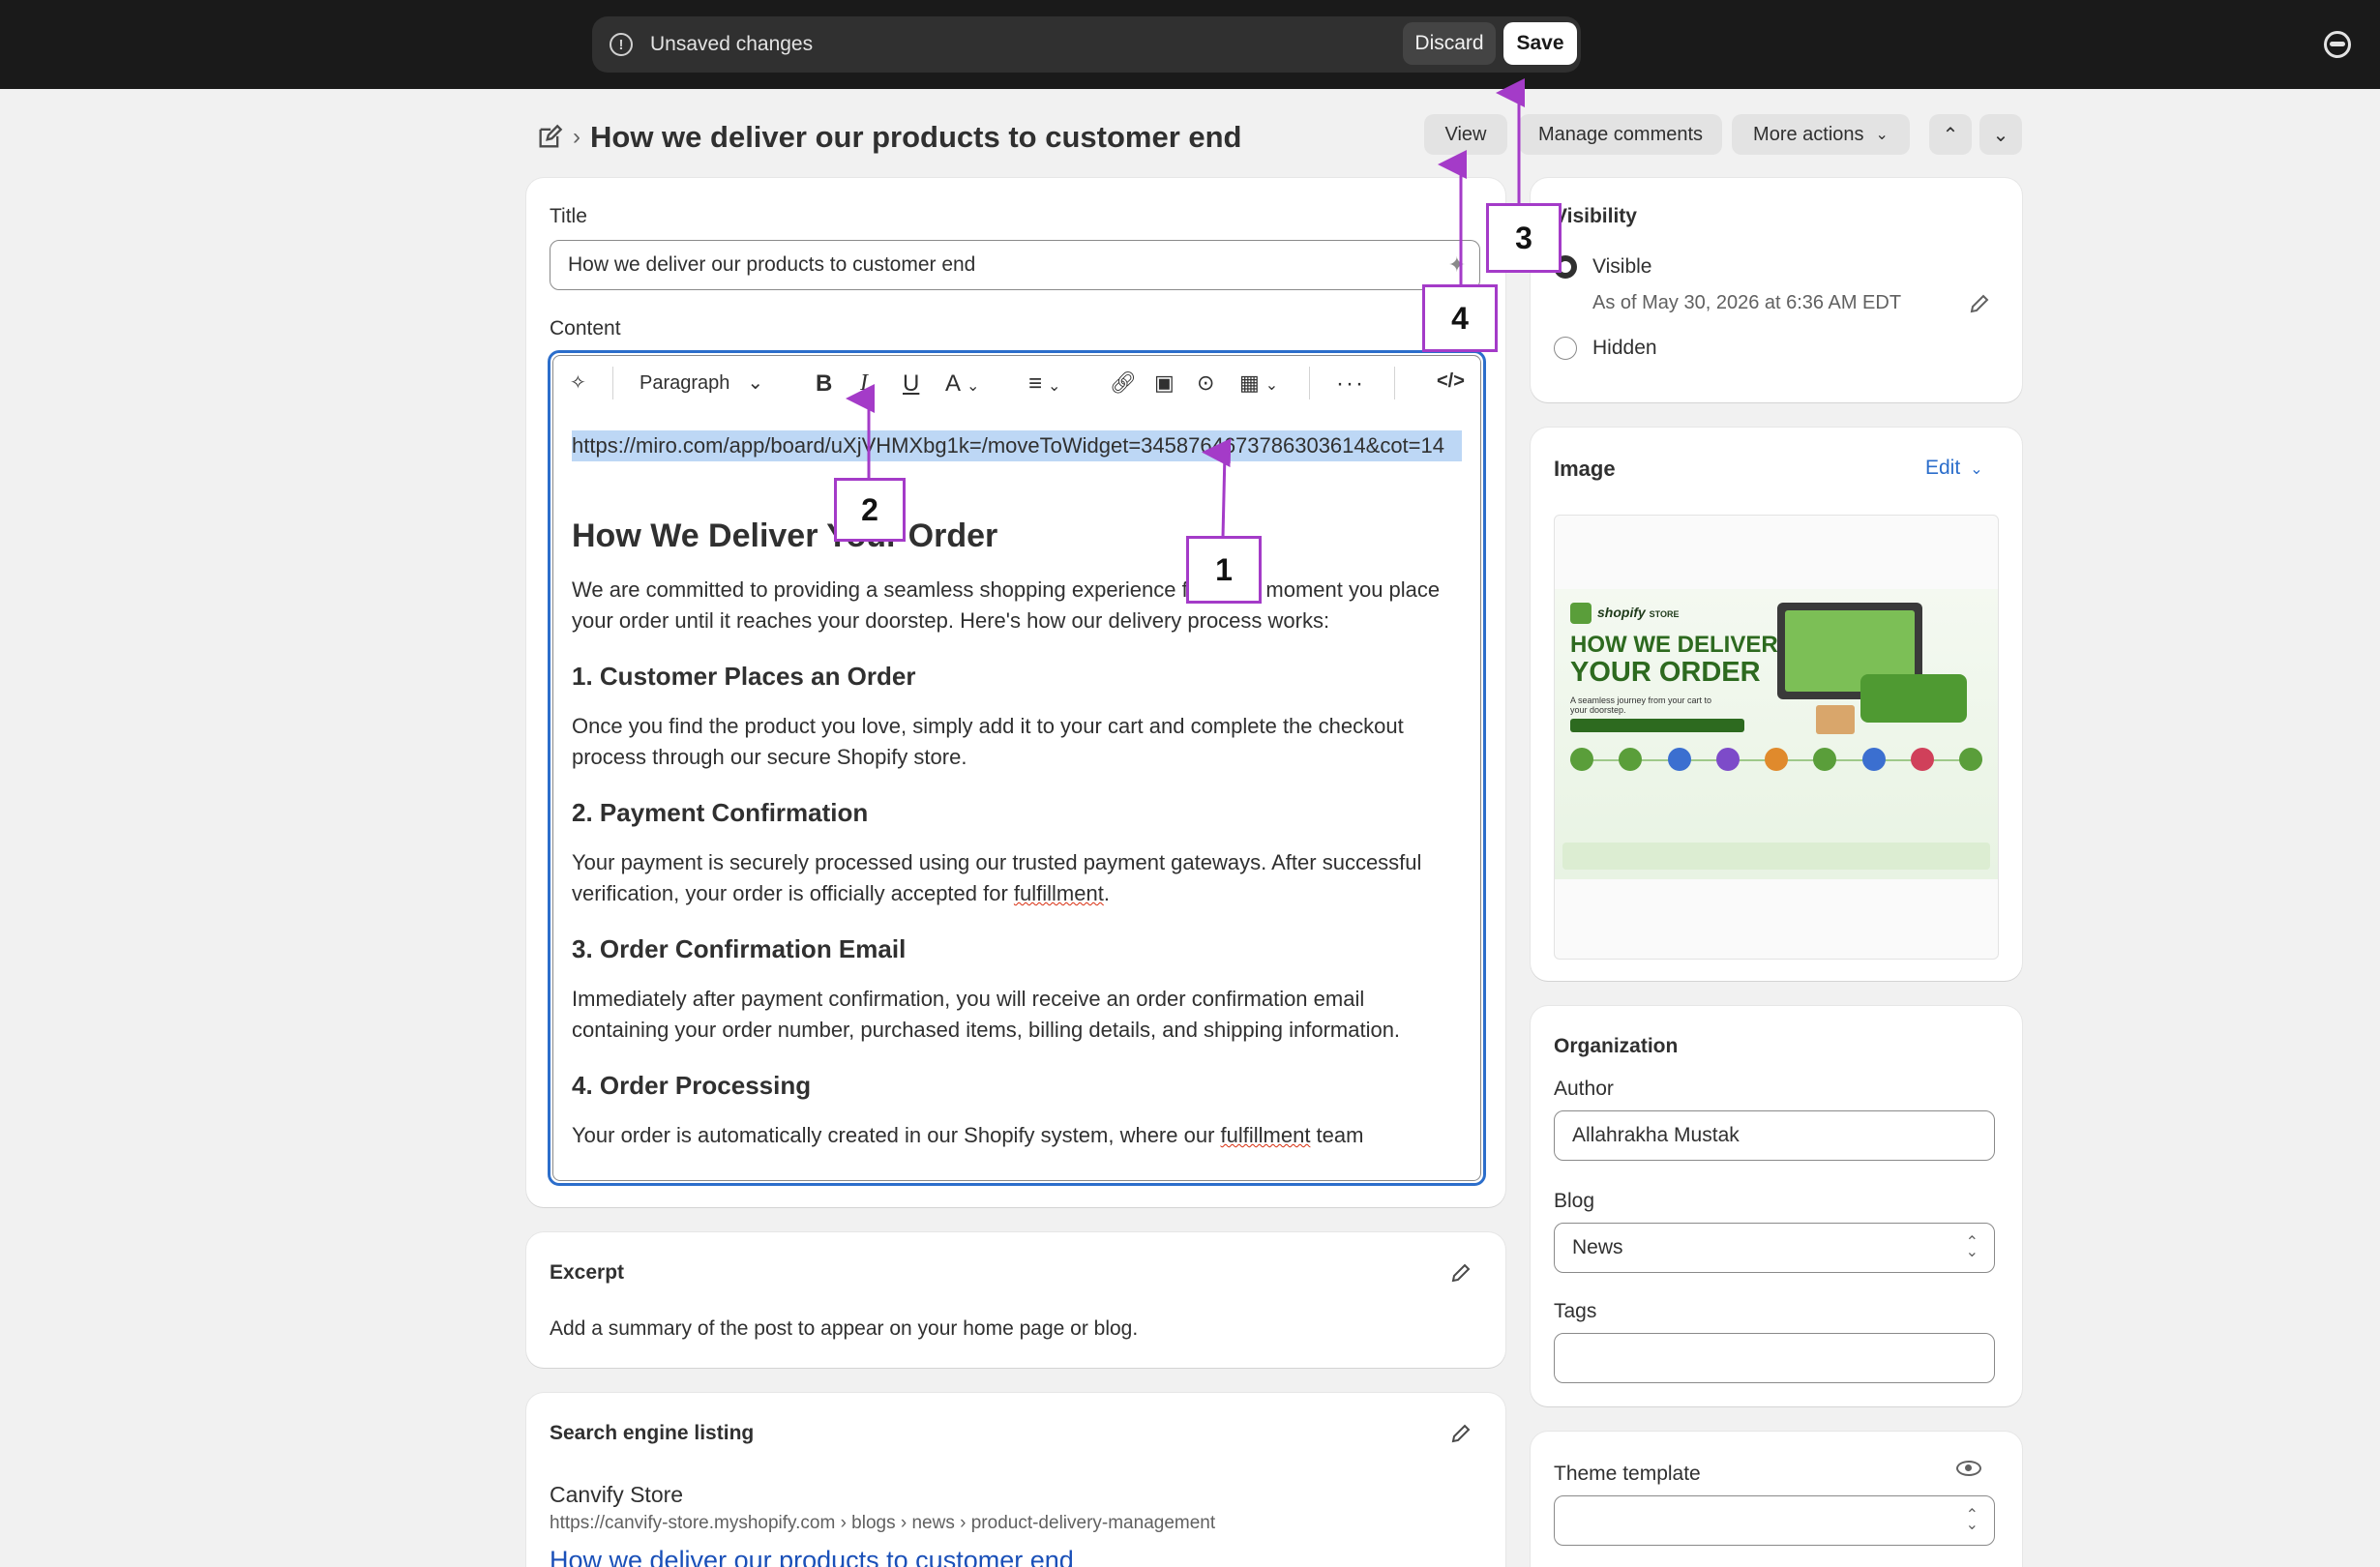 This screenshot has height=1567, width=2380. What do you see at coordinates (1628, 1474) in the screenshot?
I see `theme-template-title: Theme template` at bounding box center [1628, 1474].